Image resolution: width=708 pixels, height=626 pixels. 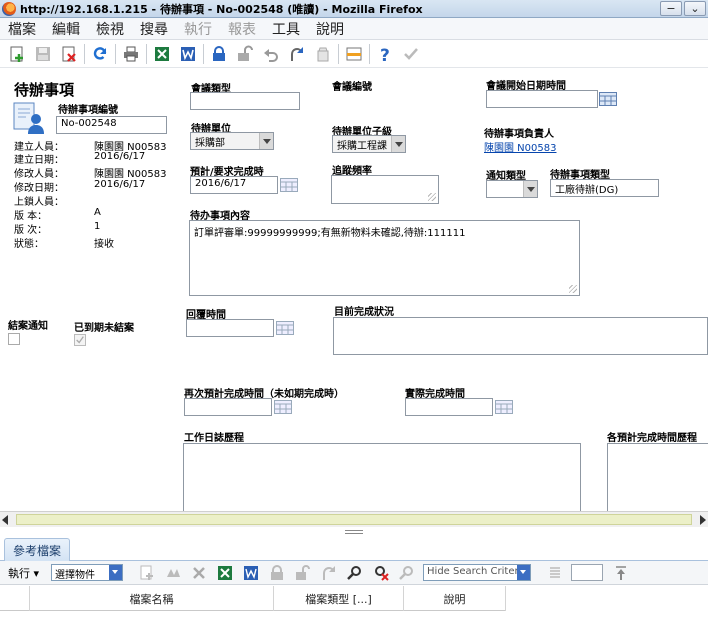 I want to click on column-header: 檔案名稱, so click(x=152, y=598).